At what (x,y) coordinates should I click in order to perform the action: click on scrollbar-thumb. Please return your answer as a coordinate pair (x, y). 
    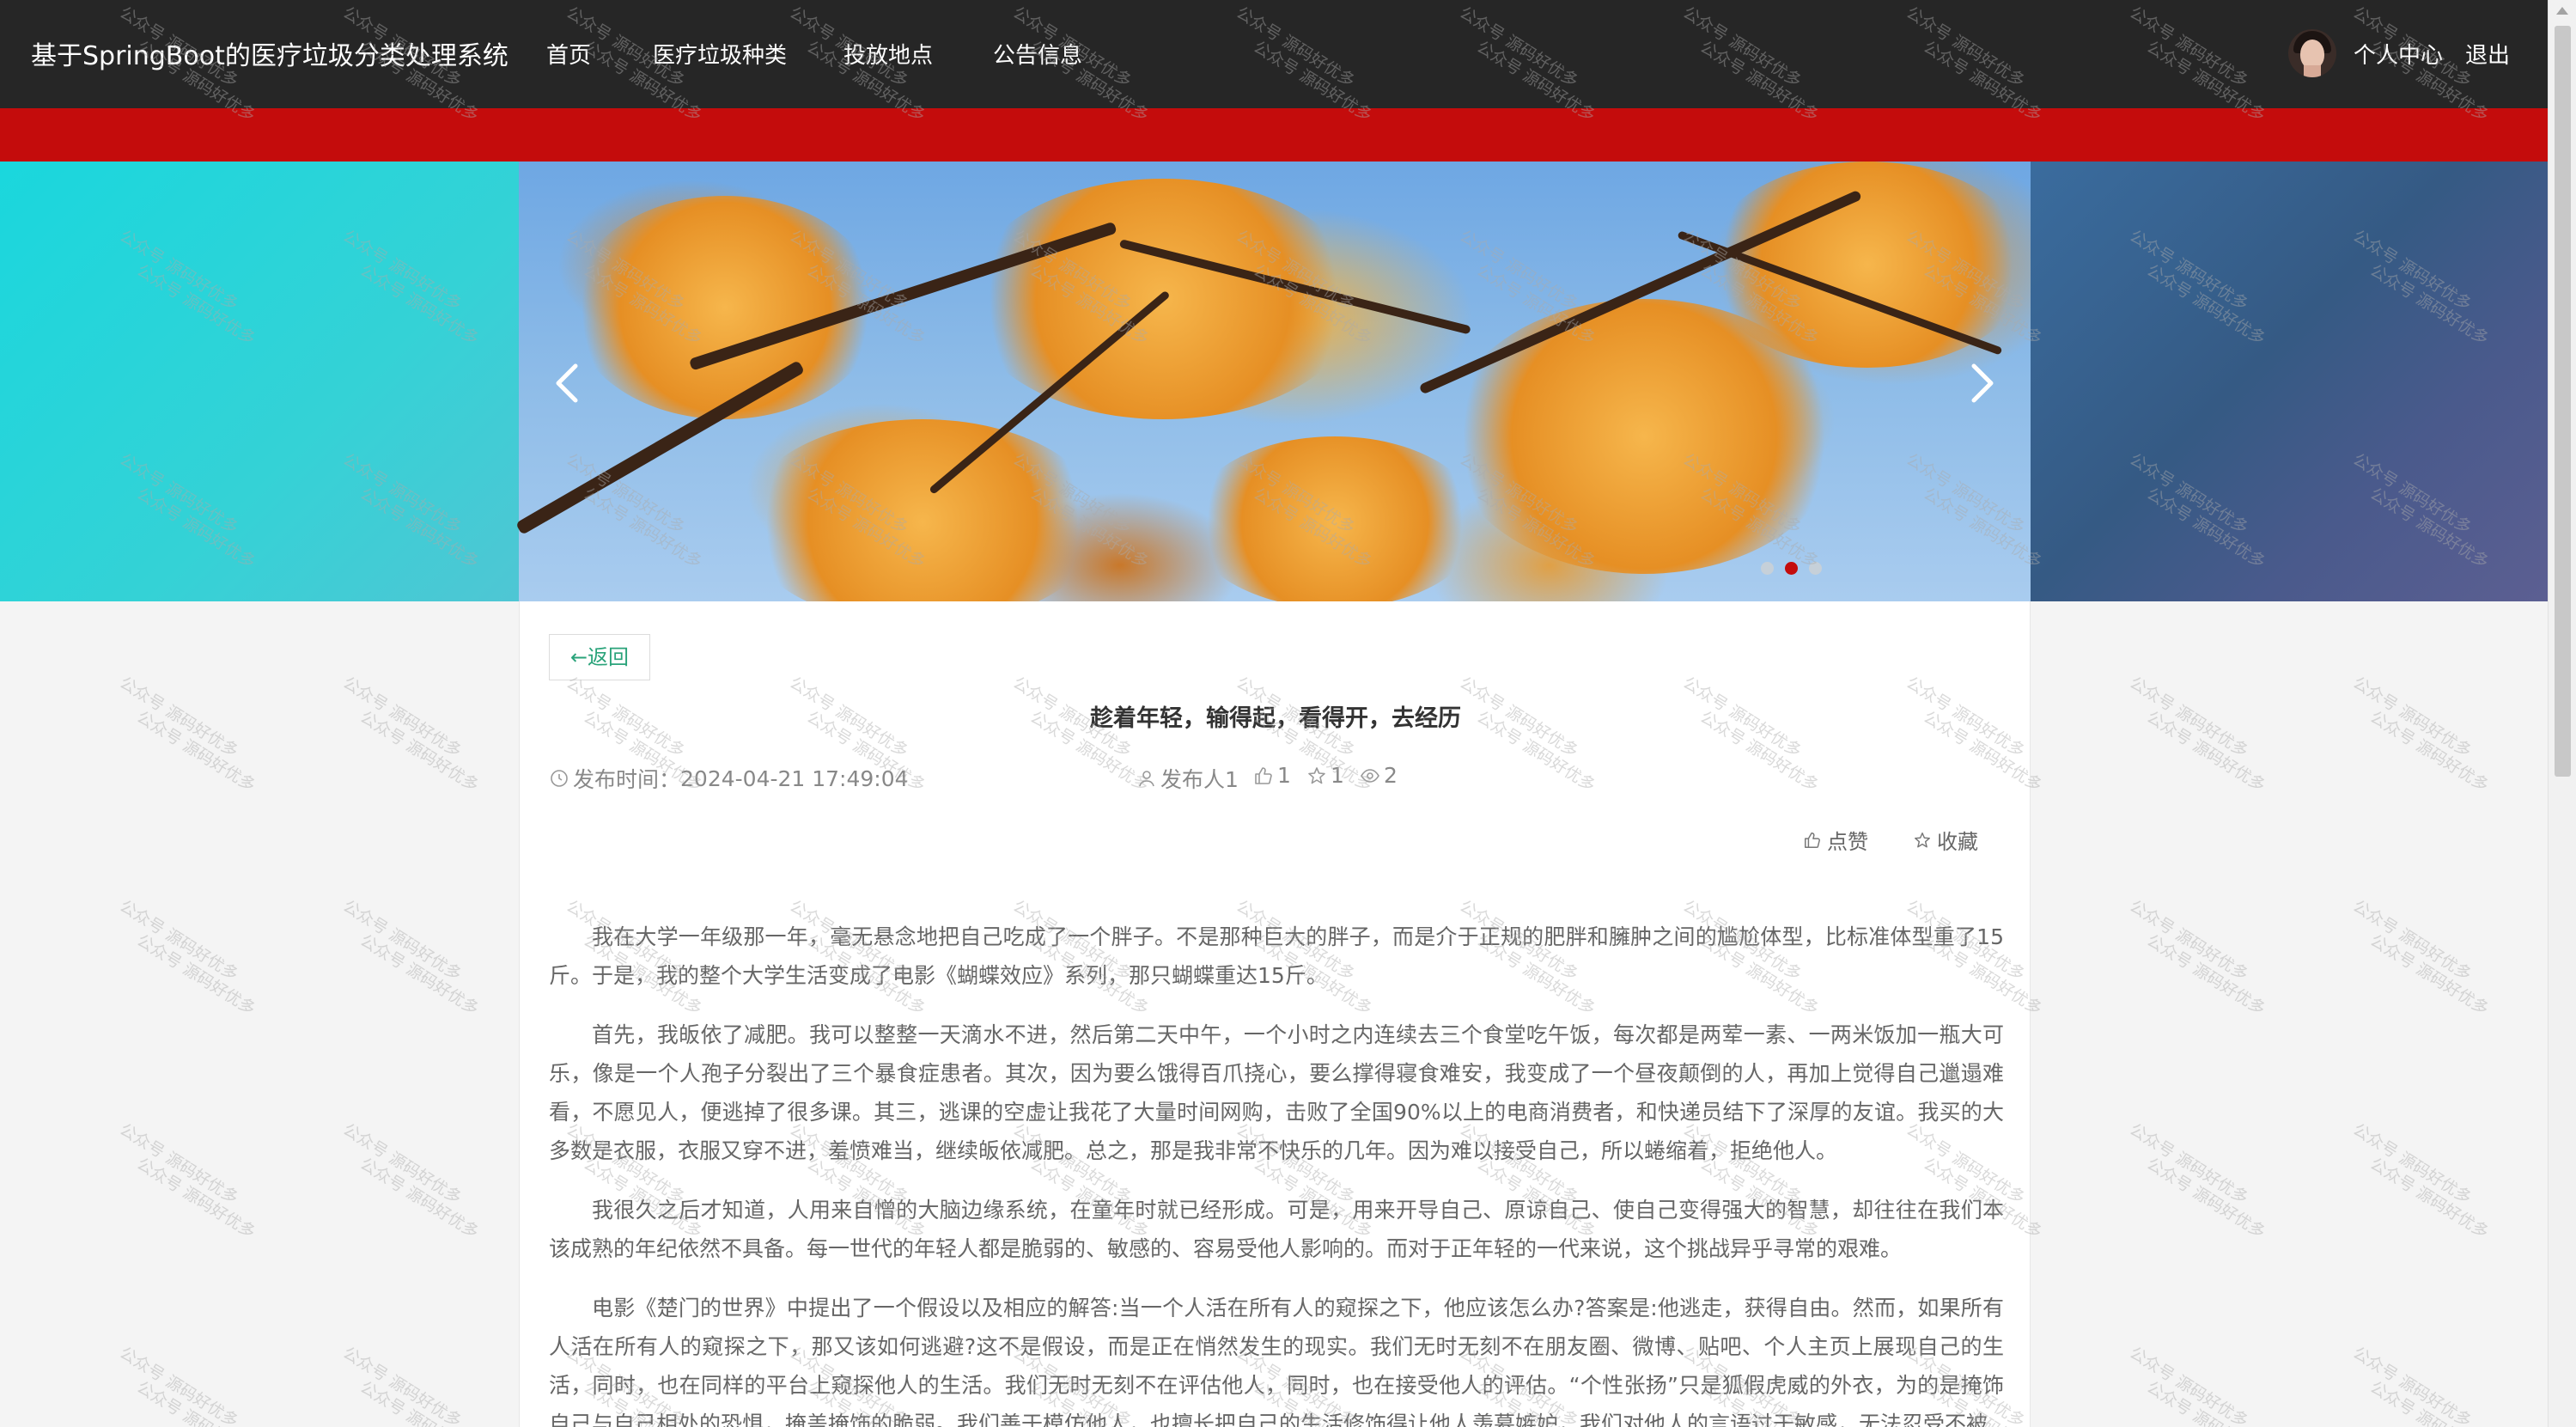
    Looking at the image, I should click on (2563, 401).